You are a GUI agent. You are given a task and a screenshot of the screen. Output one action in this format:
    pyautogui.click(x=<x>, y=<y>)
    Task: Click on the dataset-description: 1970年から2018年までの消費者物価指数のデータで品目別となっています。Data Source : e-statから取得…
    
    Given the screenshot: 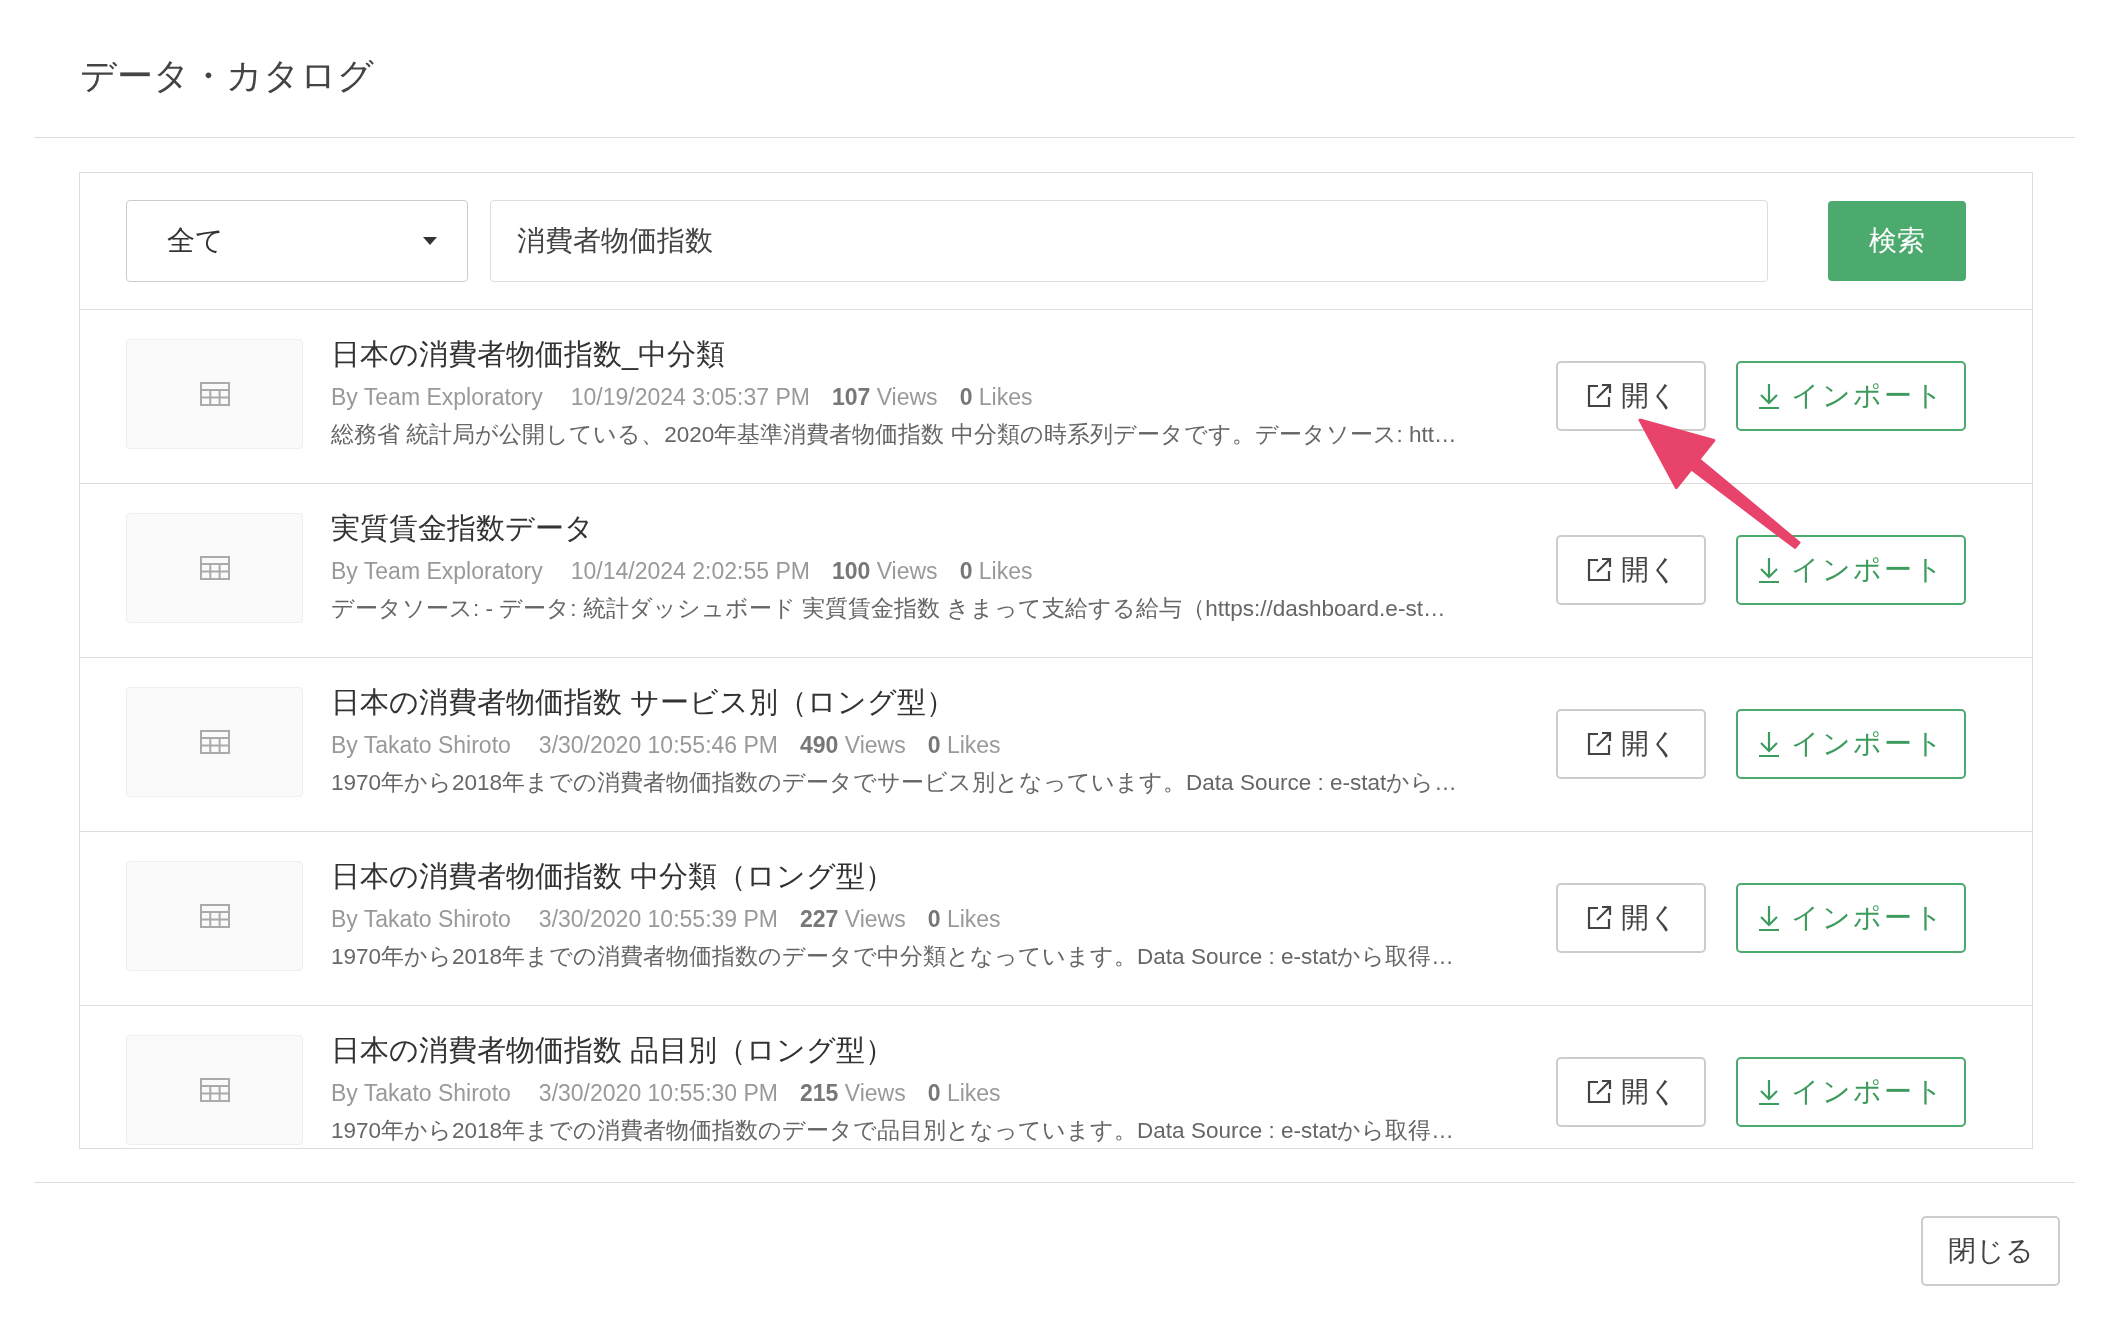 What is the action you would take?
    pyautogui.click(x=893, y=1131)
    